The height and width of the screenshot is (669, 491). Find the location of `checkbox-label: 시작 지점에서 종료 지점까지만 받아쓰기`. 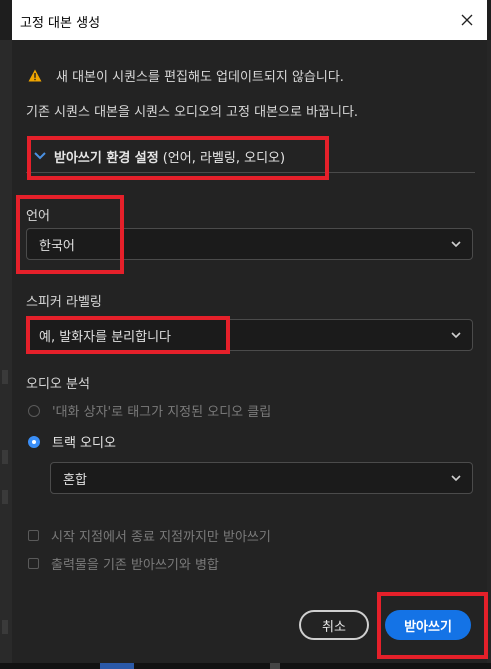

checkbox-label: 시작 지점에서 종료 지점까지만 받아쓰기 is located at coordinates (161, 537).